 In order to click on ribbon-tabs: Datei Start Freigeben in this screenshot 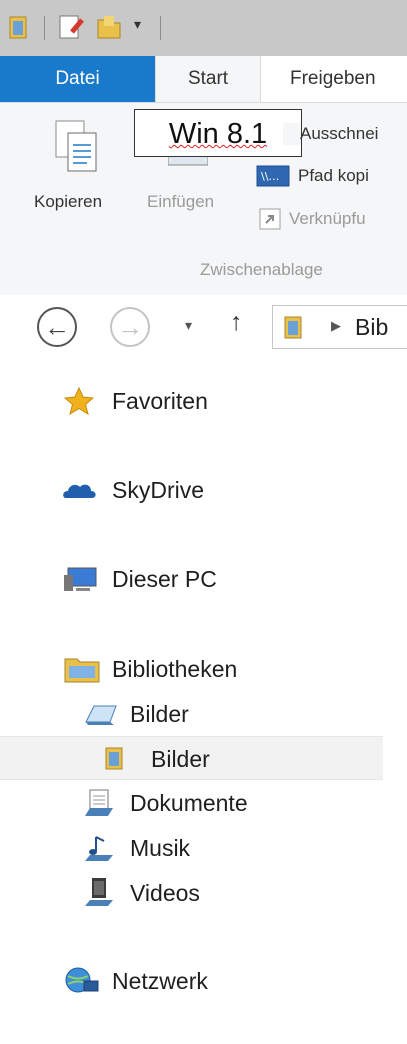, I will do `click(203, 79)`.